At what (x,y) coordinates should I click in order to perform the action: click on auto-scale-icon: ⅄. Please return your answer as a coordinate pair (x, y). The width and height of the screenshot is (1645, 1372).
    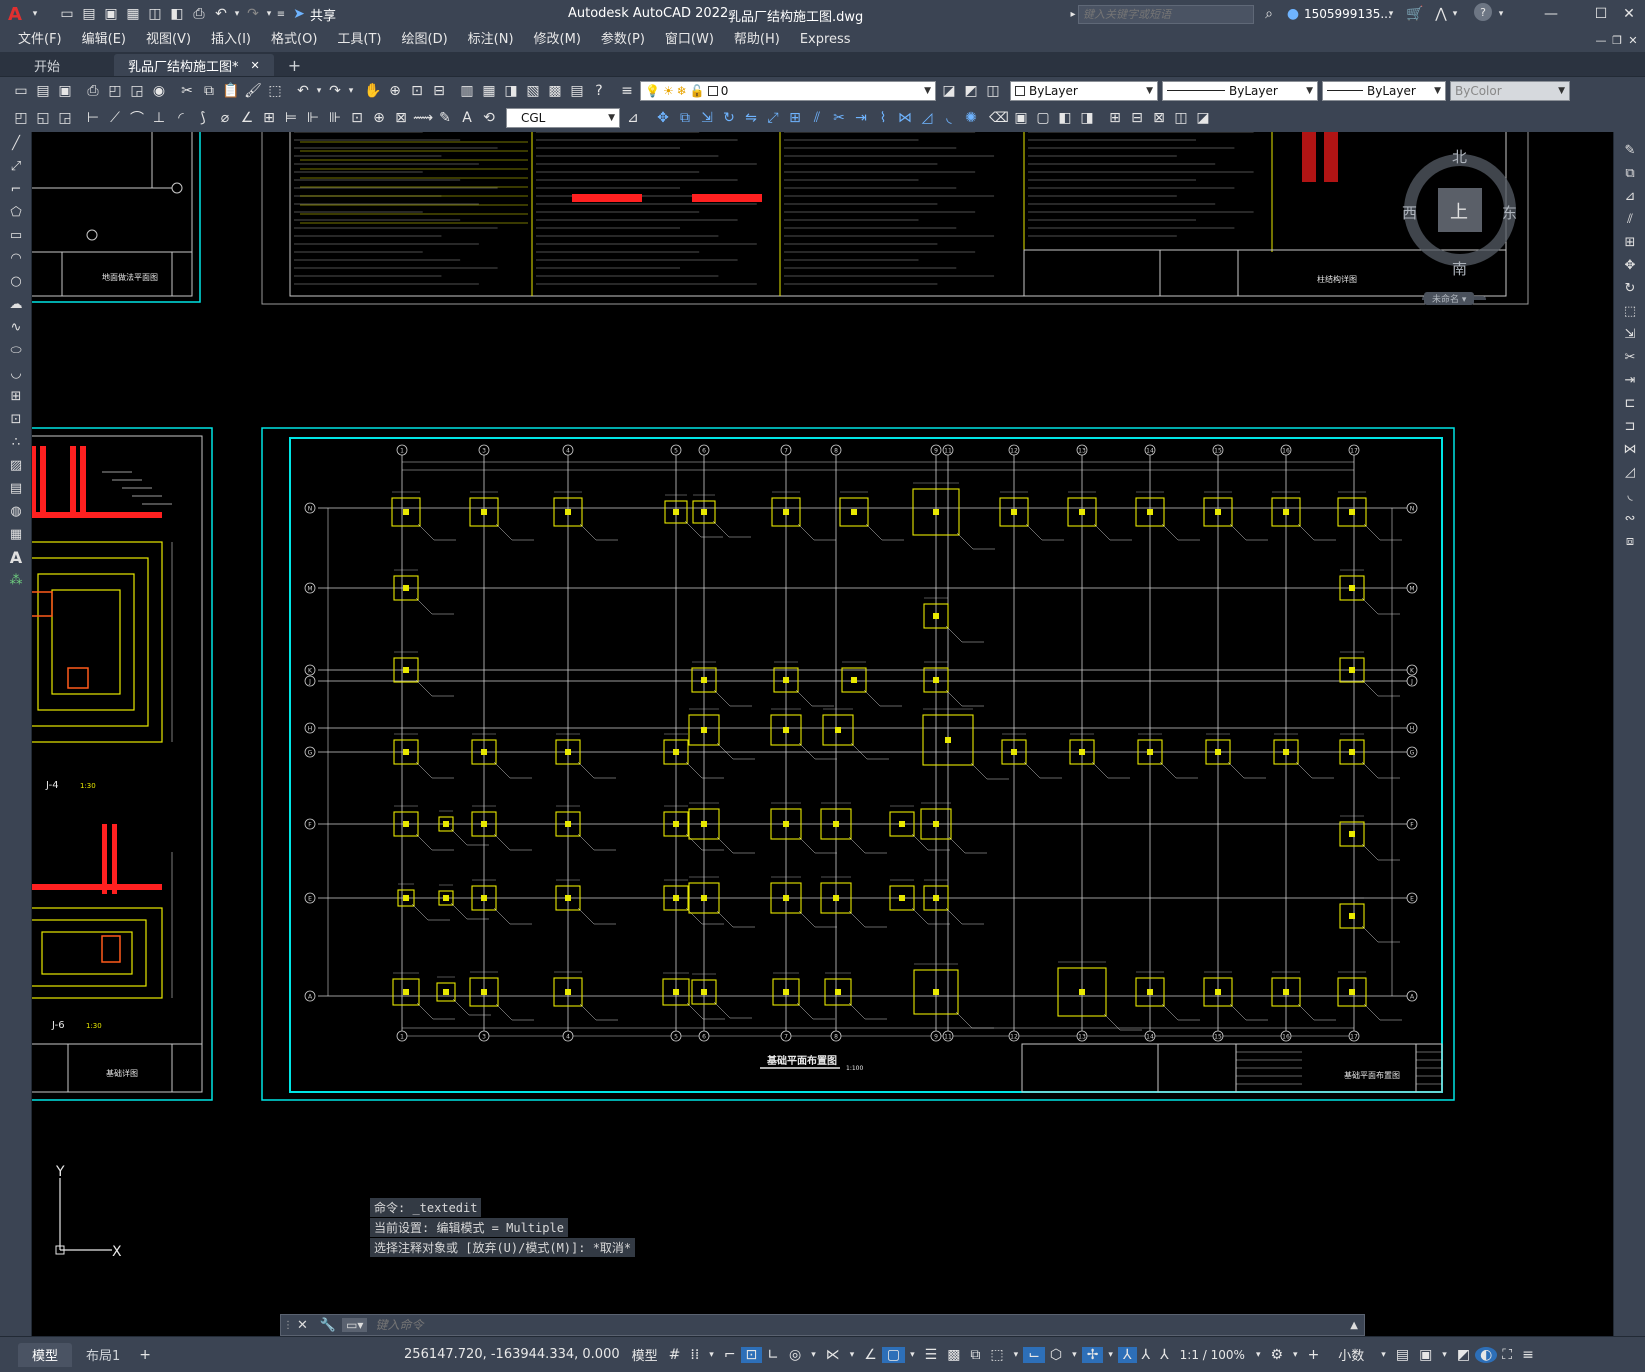
    Looking at the image, I should click on (1146, 1355).